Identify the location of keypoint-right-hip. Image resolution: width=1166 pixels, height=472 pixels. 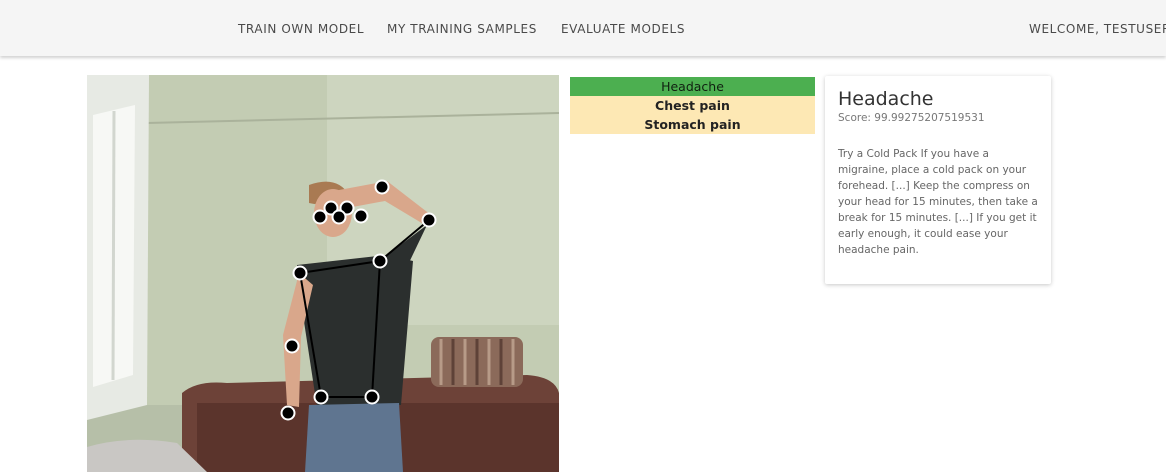
(372, 397).